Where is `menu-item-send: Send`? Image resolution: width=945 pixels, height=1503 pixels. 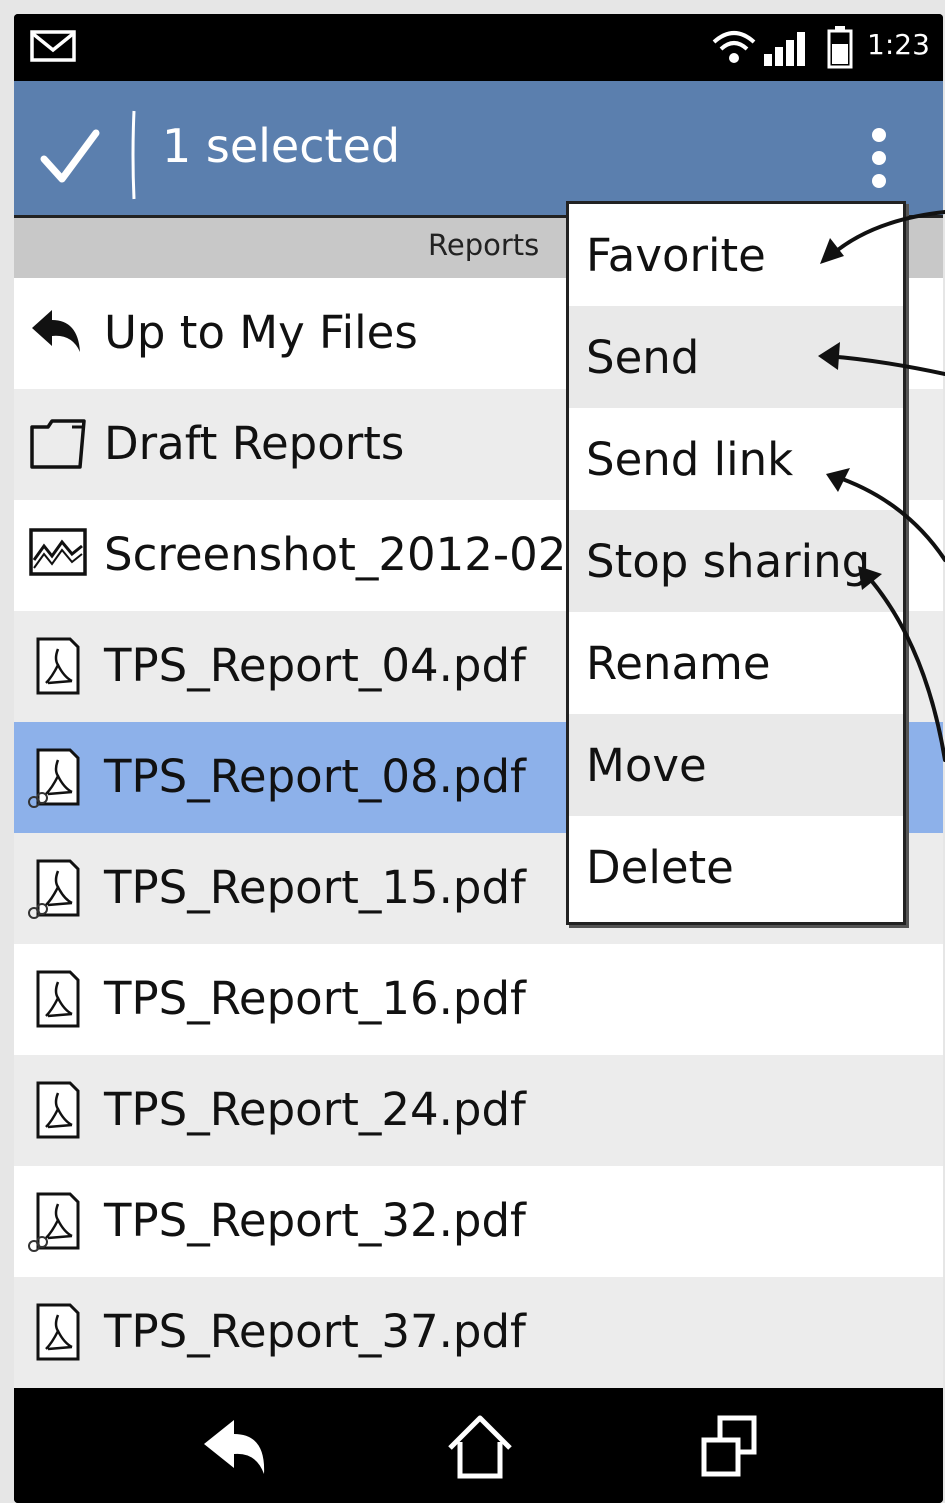
menu-item-send: Send is located at coordinates (736, 357).